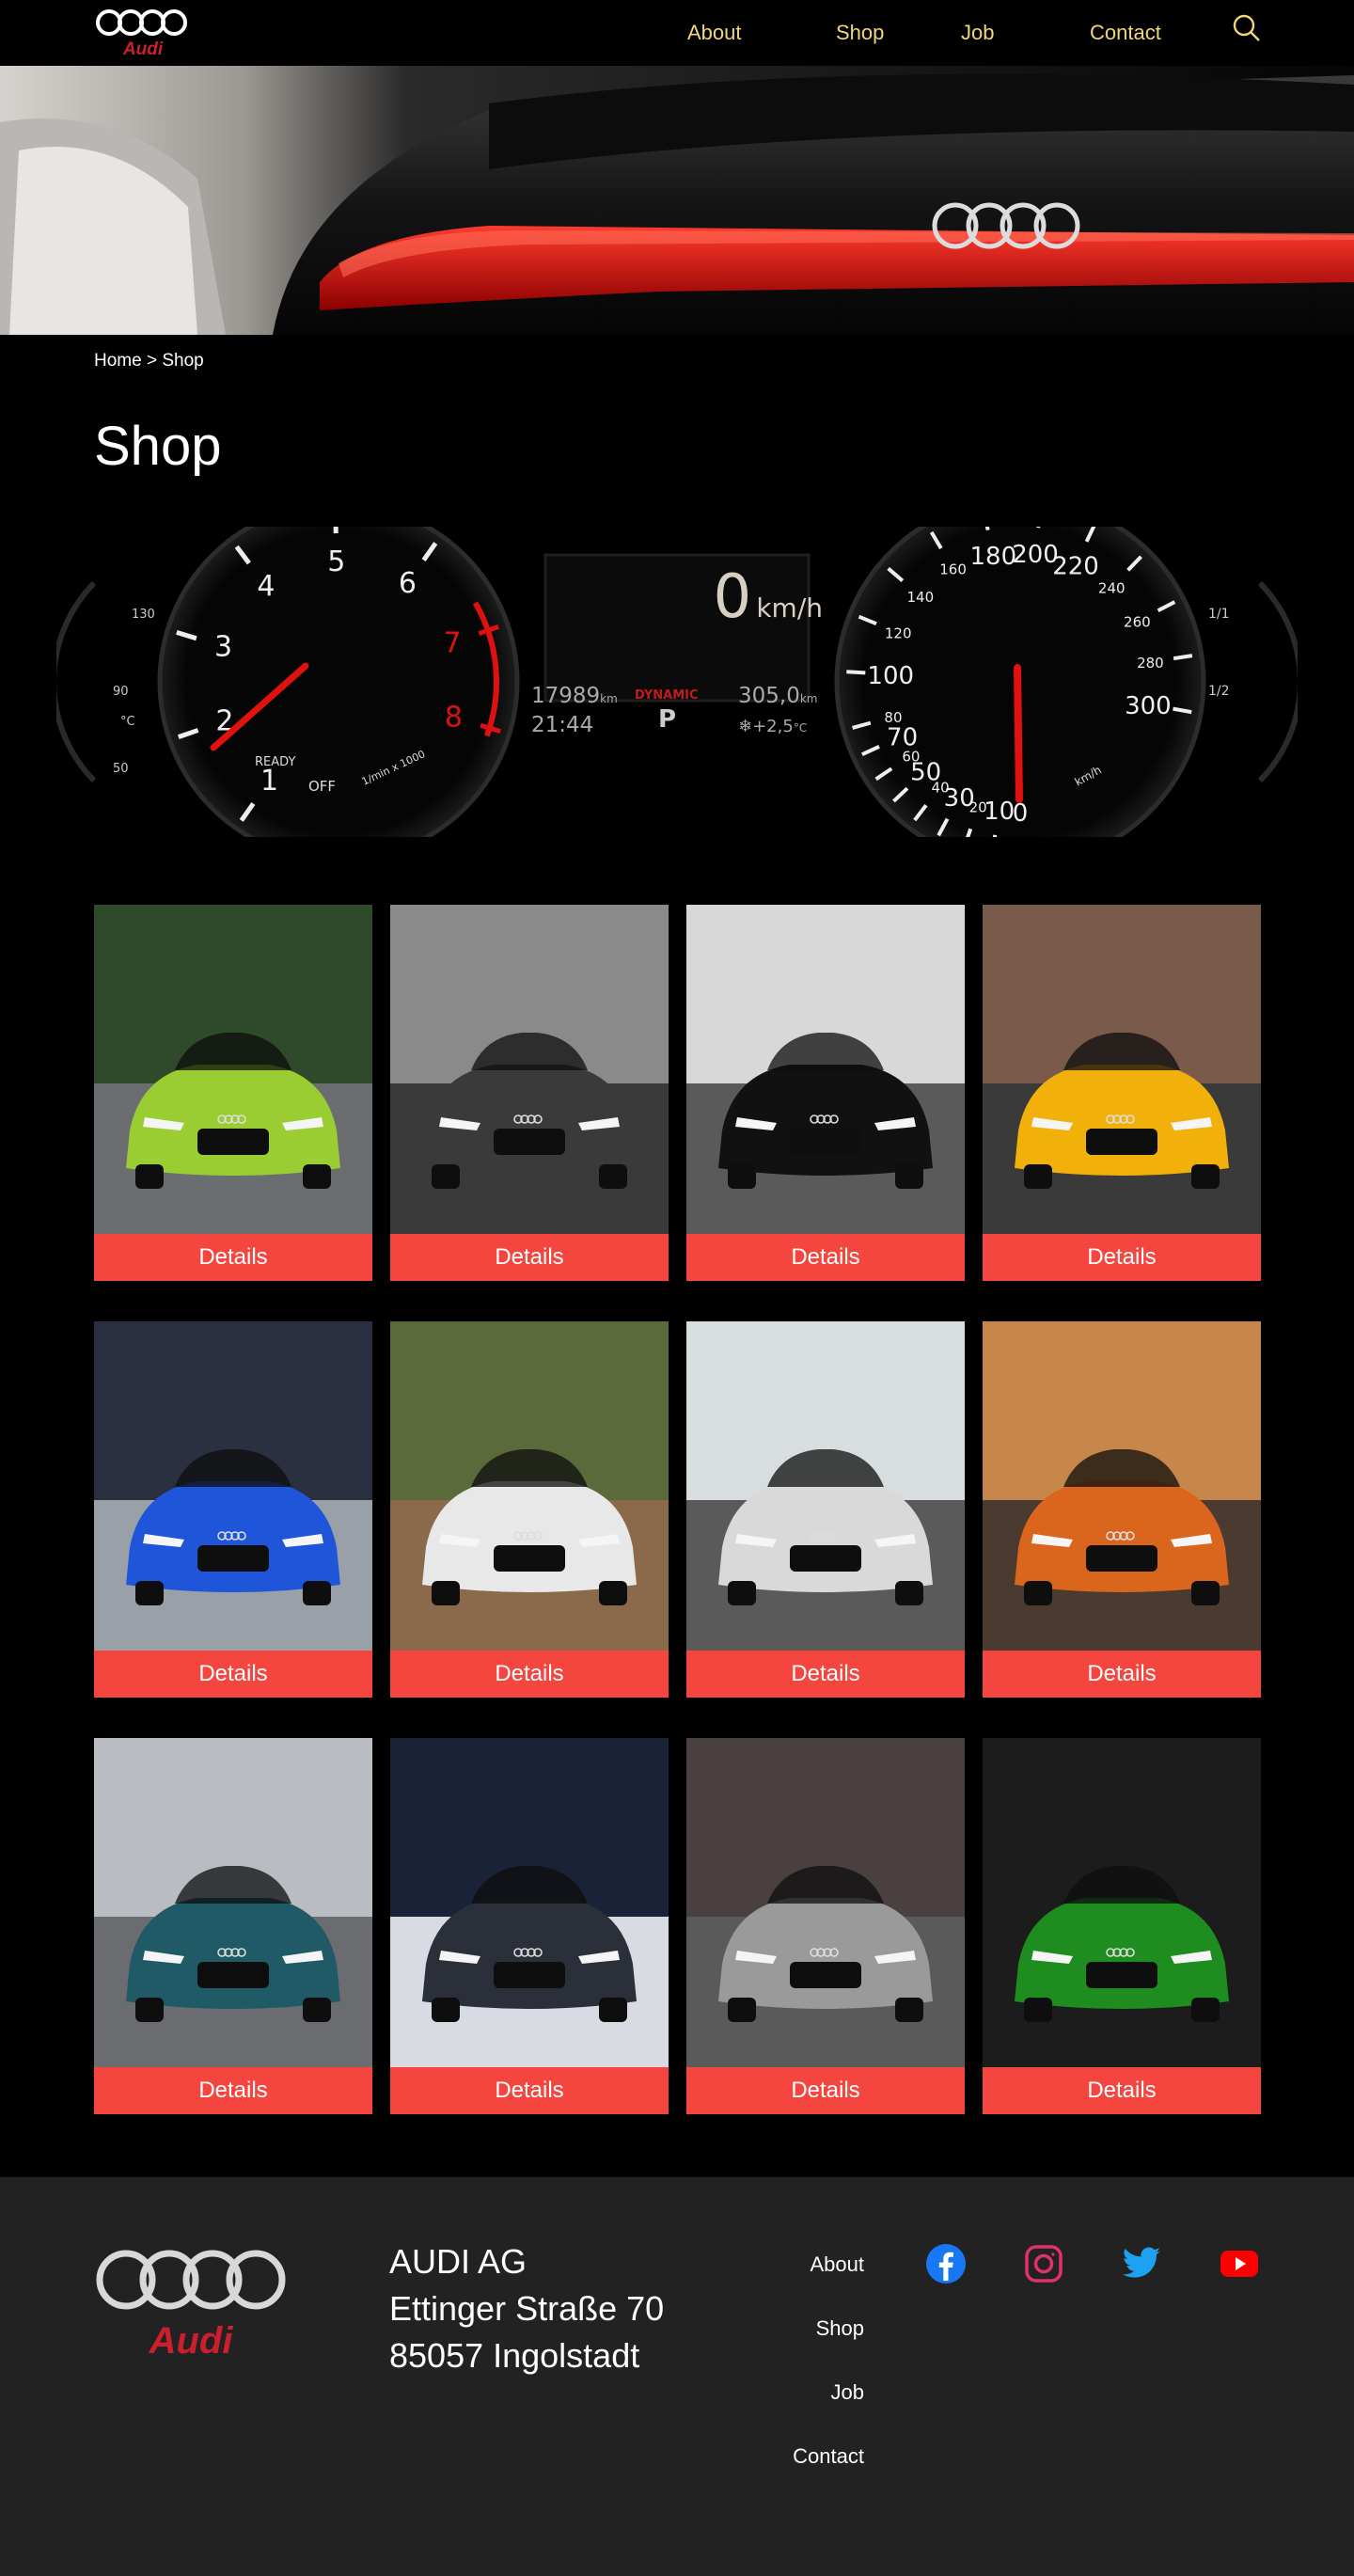 This screenshot has height=2576, width=1354. Describe the element at coordinates (1247, 28) in the screenshot. I see `search-icon` at that location.